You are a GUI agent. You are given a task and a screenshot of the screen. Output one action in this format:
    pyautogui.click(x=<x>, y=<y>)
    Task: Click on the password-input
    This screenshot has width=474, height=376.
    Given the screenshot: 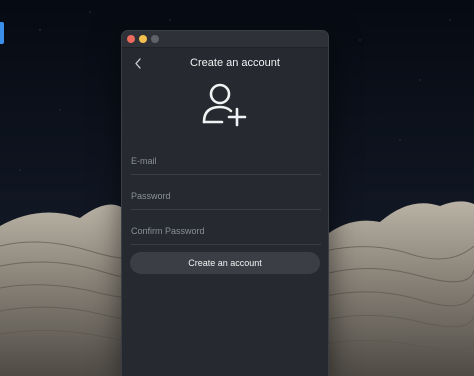 What is the action you would take?
    pyautogui.click(x=226, y=196)
    